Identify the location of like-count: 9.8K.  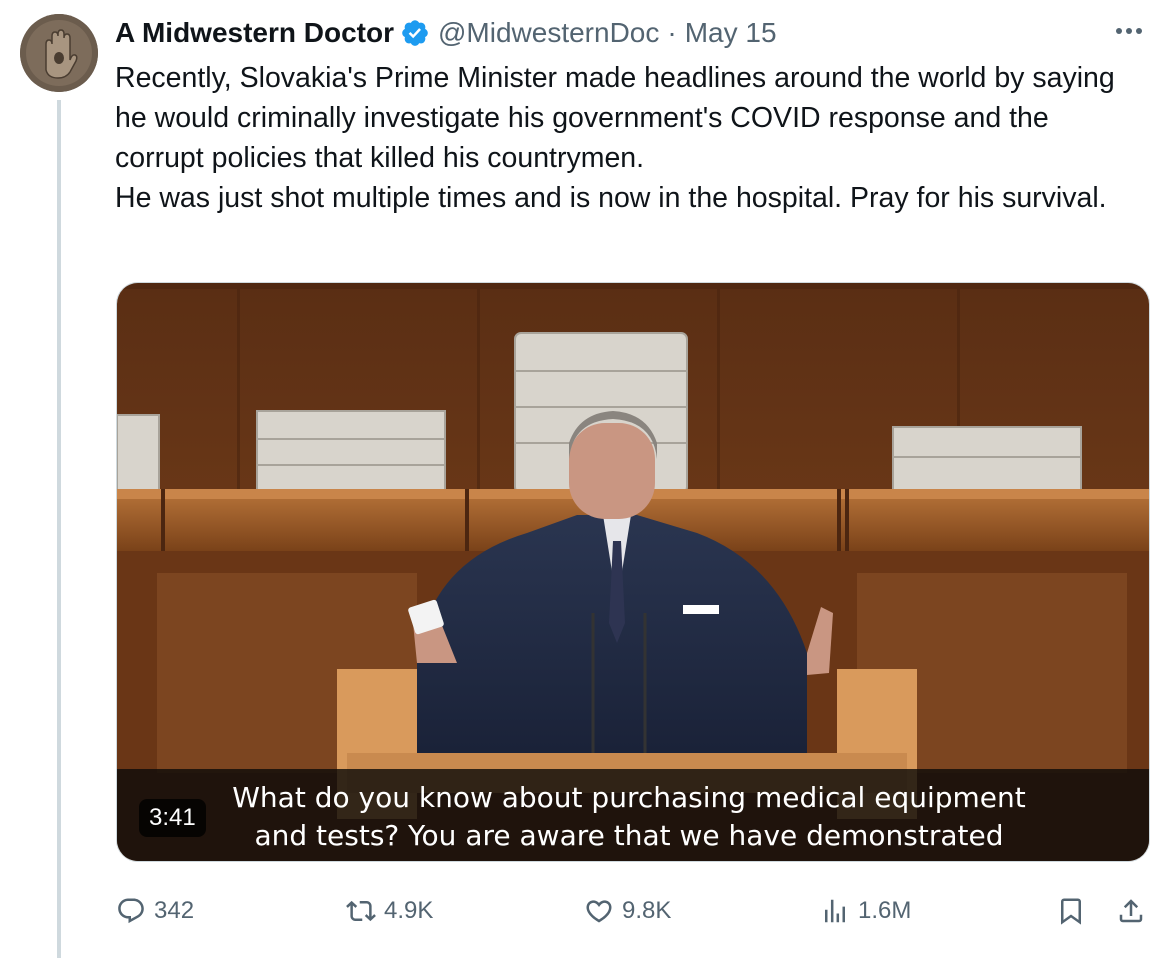
(647, 910).